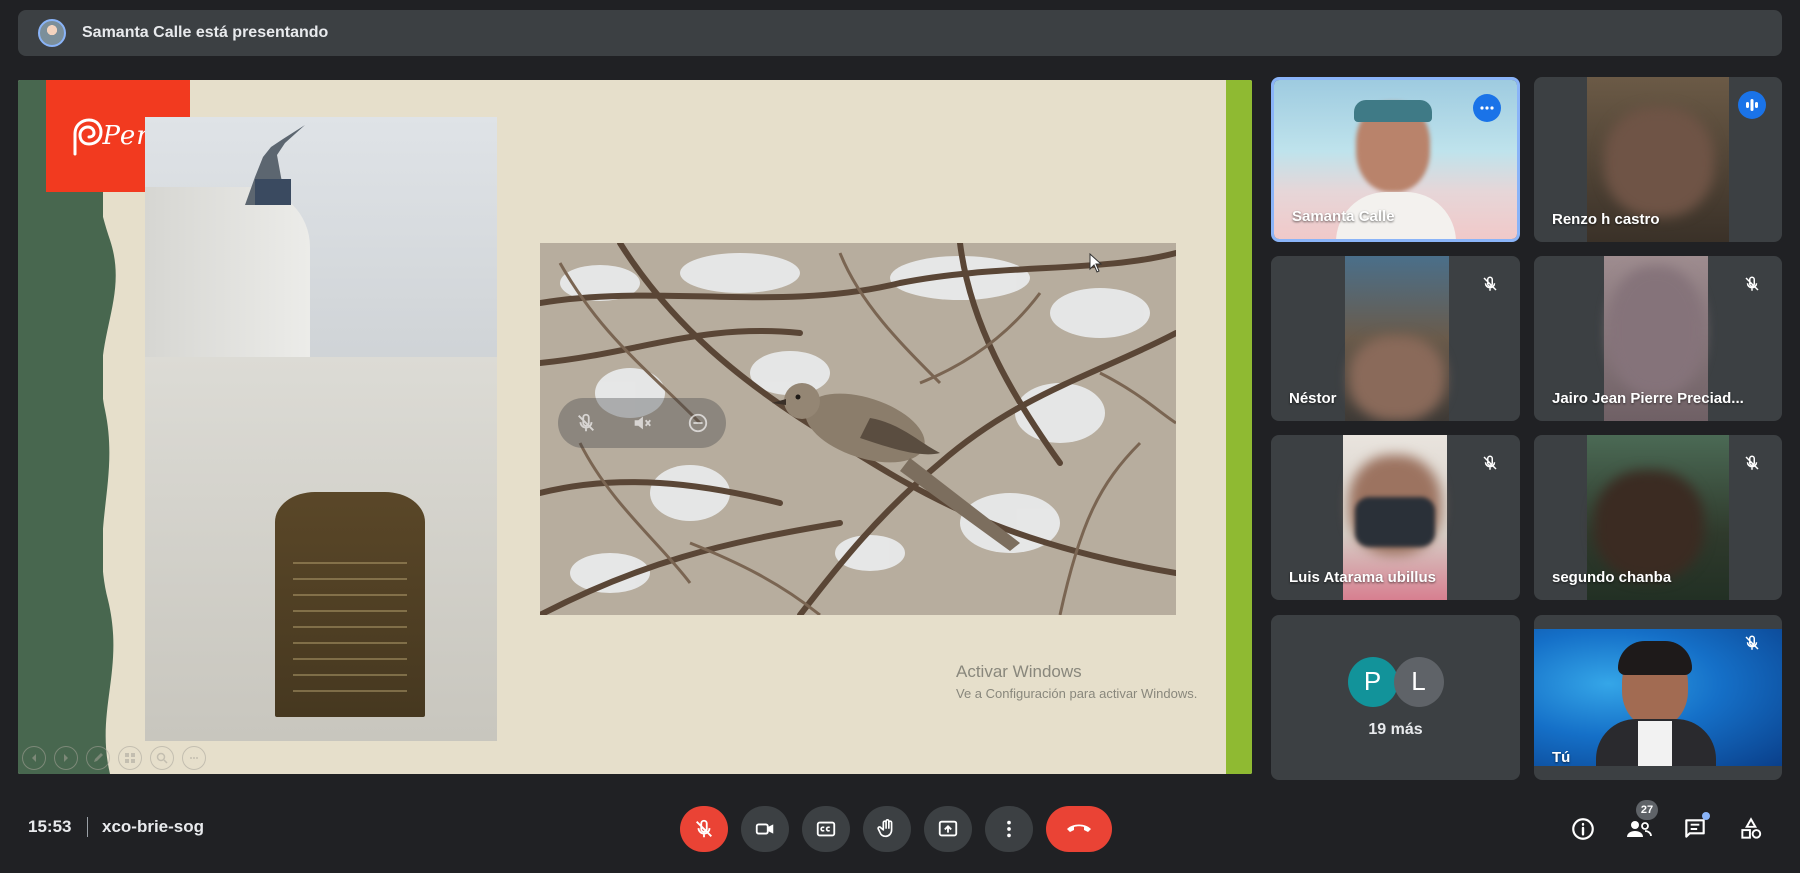 This screenshot has height=873, width=1800. I want to click on participant-tile: Renzo h castro, so click(1658, 159).